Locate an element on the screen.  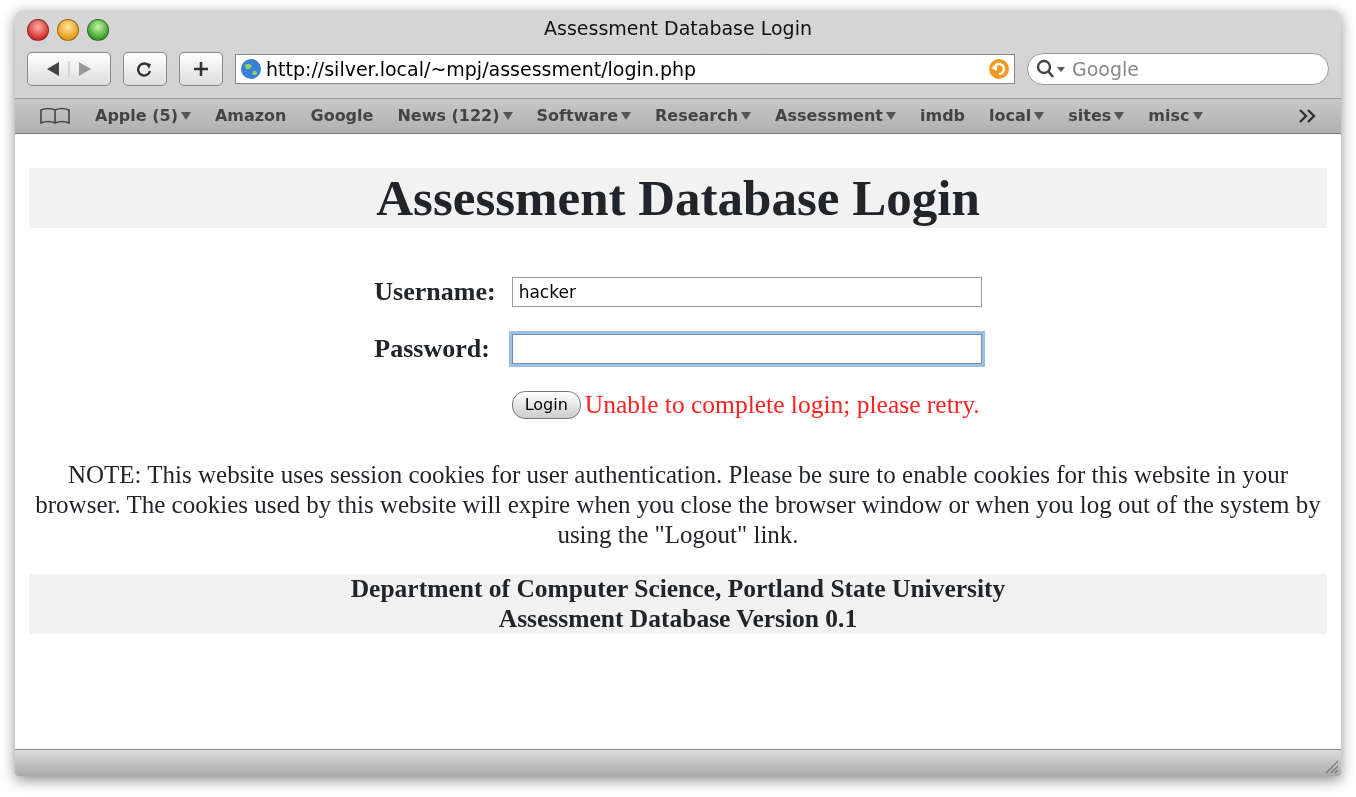
bookmark-item: Google is located at coordinates (342, 116).